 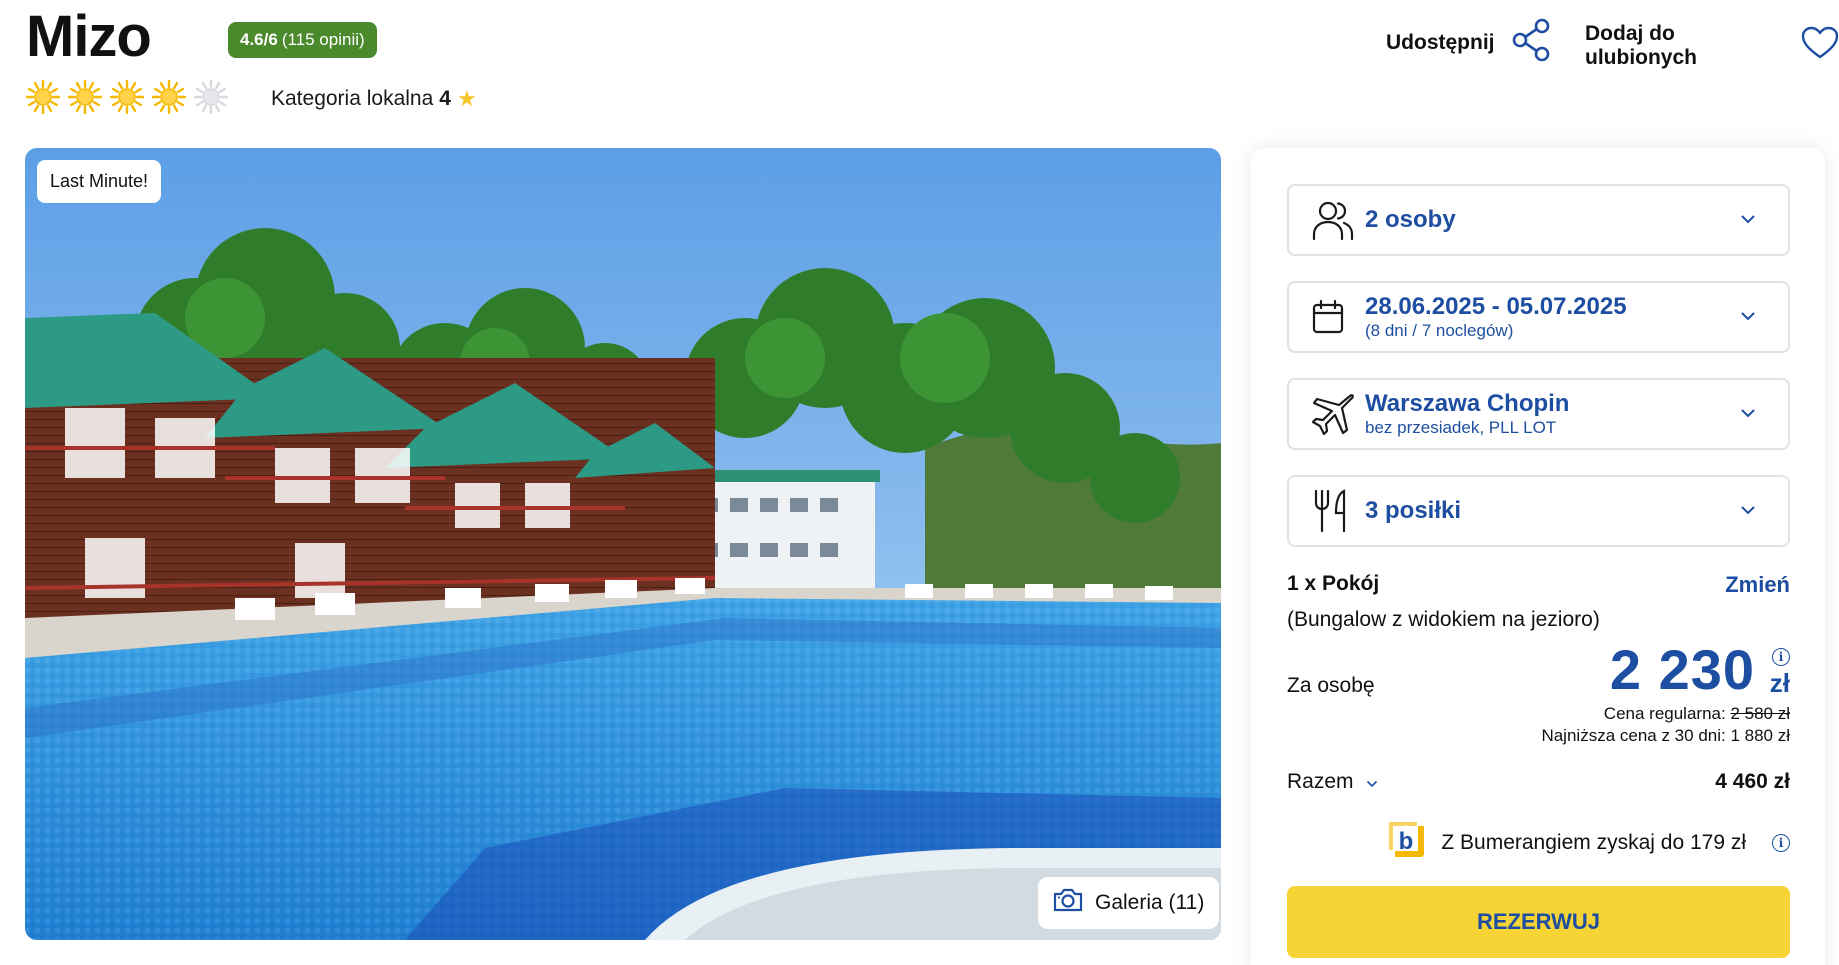 What do you see at coordinates (1538, 922) in the screenshot?
I see `reserve-button: REZERWUJ` at bounding box center [1538, 922].